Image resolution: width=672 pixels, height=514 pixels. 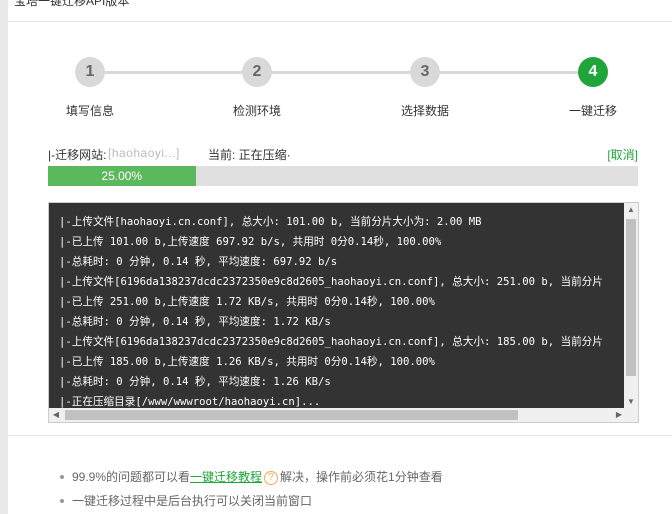 What do you see at coordinates (122, 176) in the screenshot?
I see `progress-fill: 25.00%` at bounding box center [122, 176].